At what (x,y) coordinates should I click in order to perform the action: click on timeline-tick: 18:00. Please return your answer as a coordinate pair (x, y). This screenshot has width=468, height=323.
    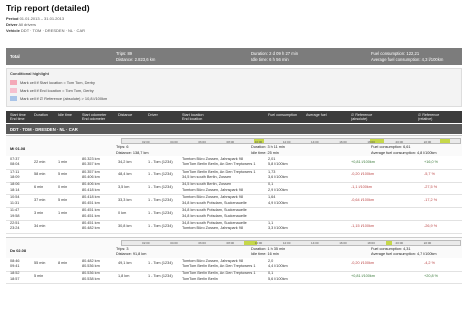
    Looking at the image, I should click on (371, 243).